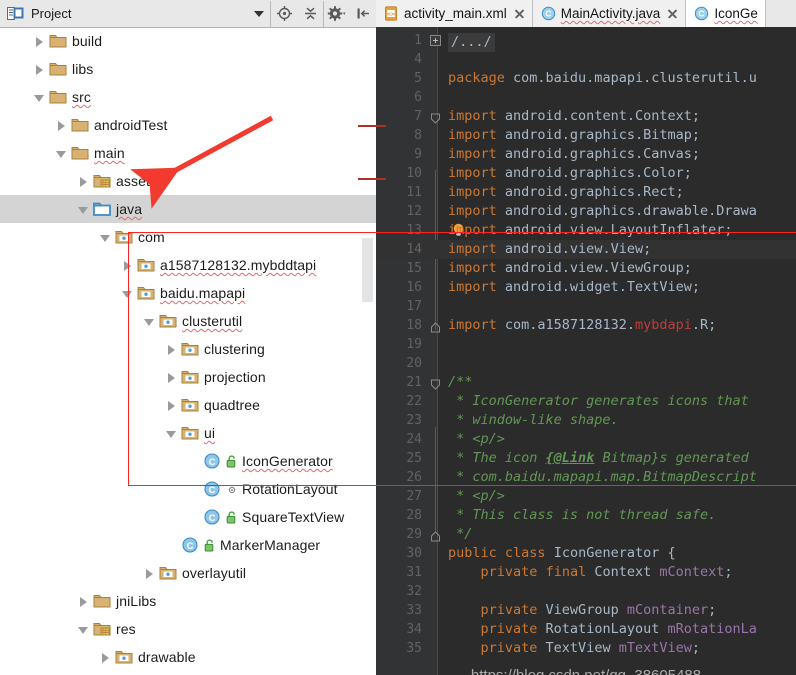 The image size is (796, 675). I want to click on tree-row: clusterutil, so click(188, 321).